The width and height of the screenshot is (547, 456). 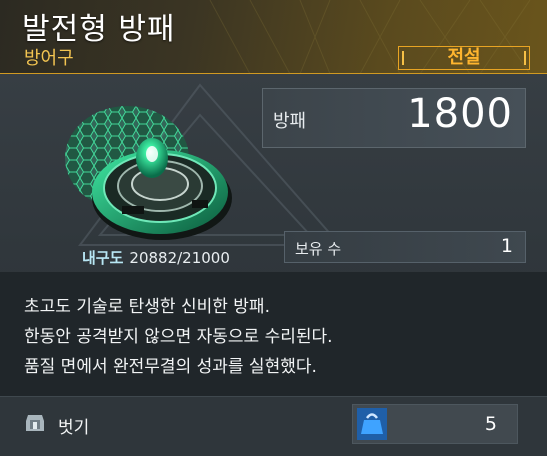 I want to click on stat-value: 1800, so click(x=460, y=114).